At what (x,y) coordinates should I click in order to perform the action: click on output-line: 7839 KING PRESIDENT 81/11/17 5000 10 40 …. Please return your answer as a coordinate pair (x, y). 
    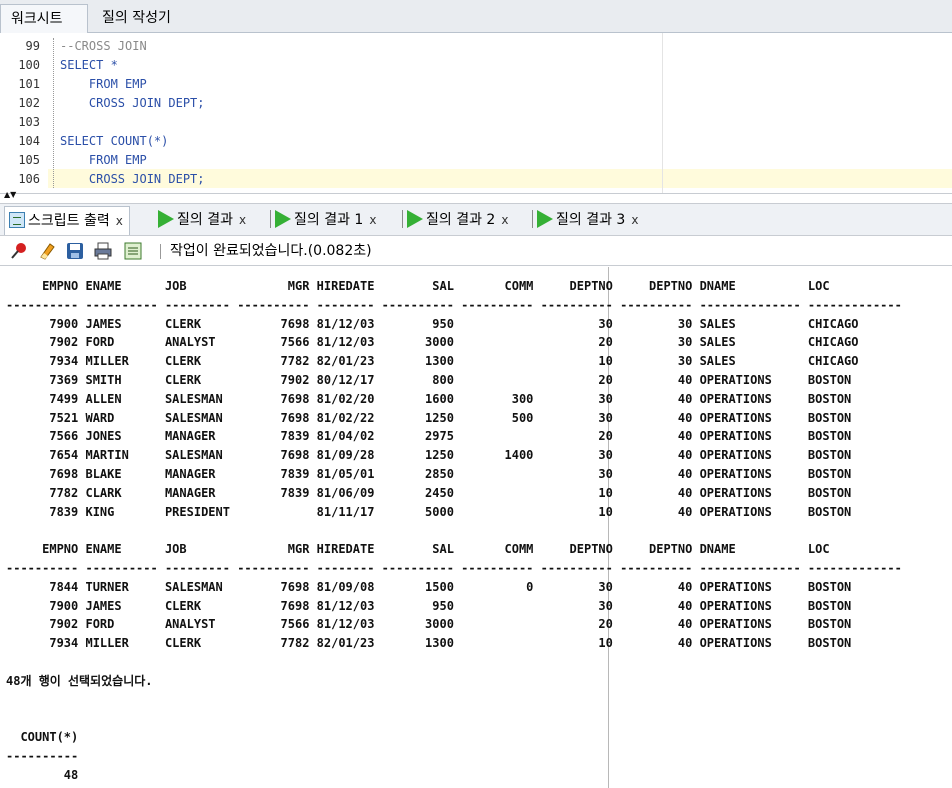
    Looking at the image, I should click on (454, 511).